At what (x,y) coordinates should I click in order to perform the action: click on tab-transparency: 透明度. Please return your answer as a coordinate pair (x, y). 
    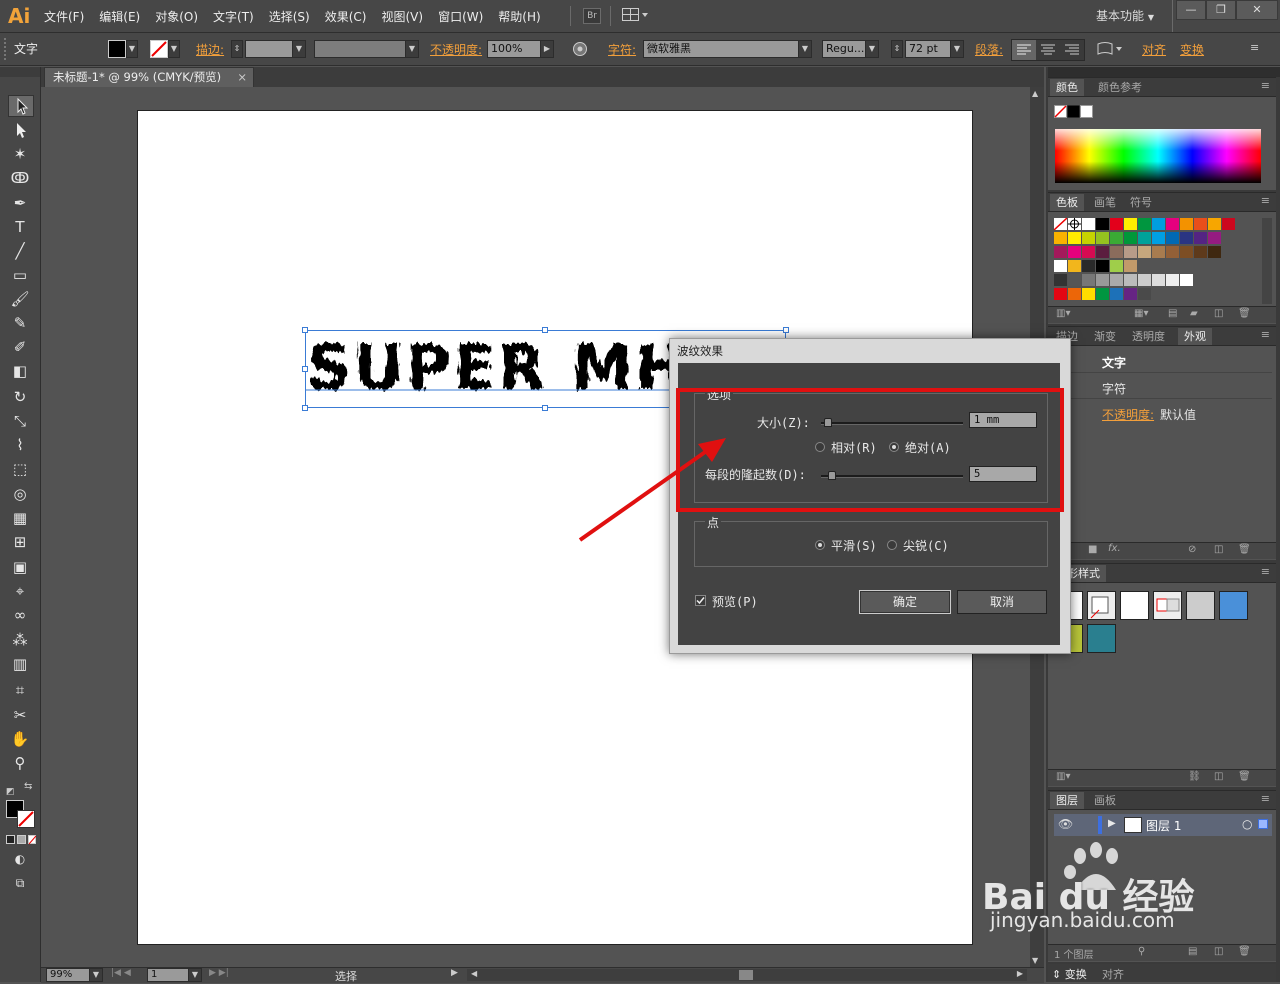
    Looking at the image, I should click on (1148, 336).